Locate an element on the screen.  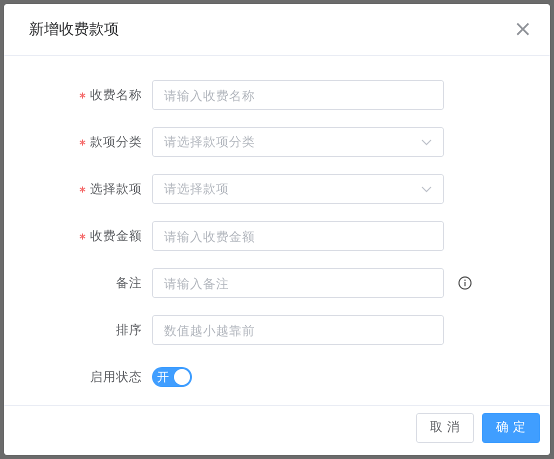
input-field: 请输入收费名称 is located at coordinates (298, 95).